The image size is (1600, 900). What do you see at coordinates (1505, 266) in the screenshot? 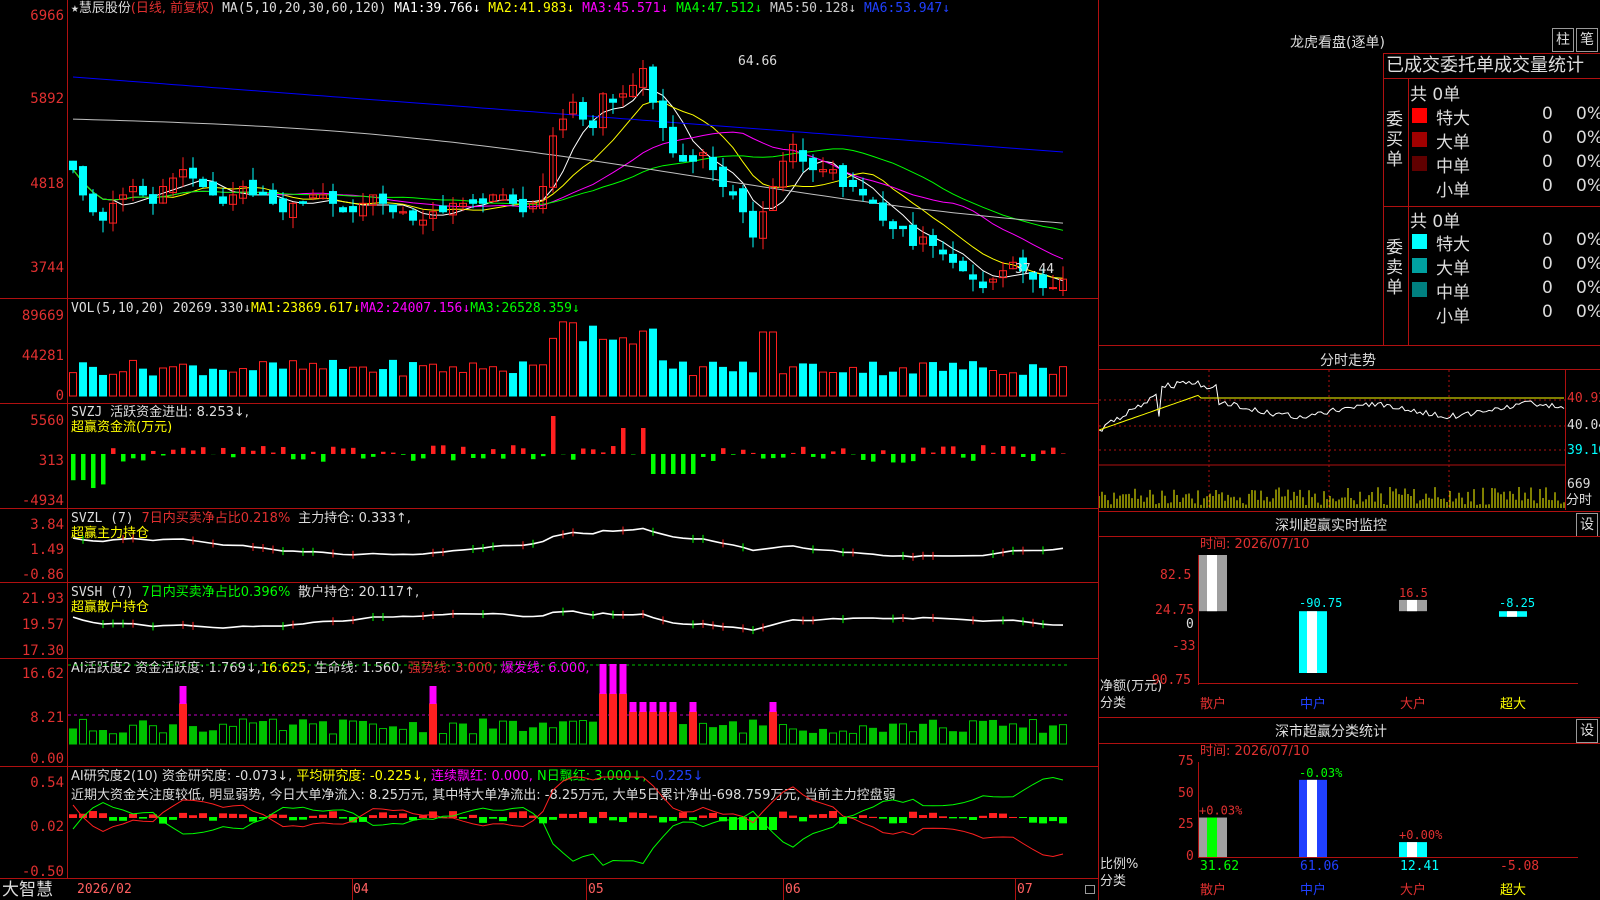
I see `sell-row-l: 大单 0 0%` at bounding box center [1505, 266].